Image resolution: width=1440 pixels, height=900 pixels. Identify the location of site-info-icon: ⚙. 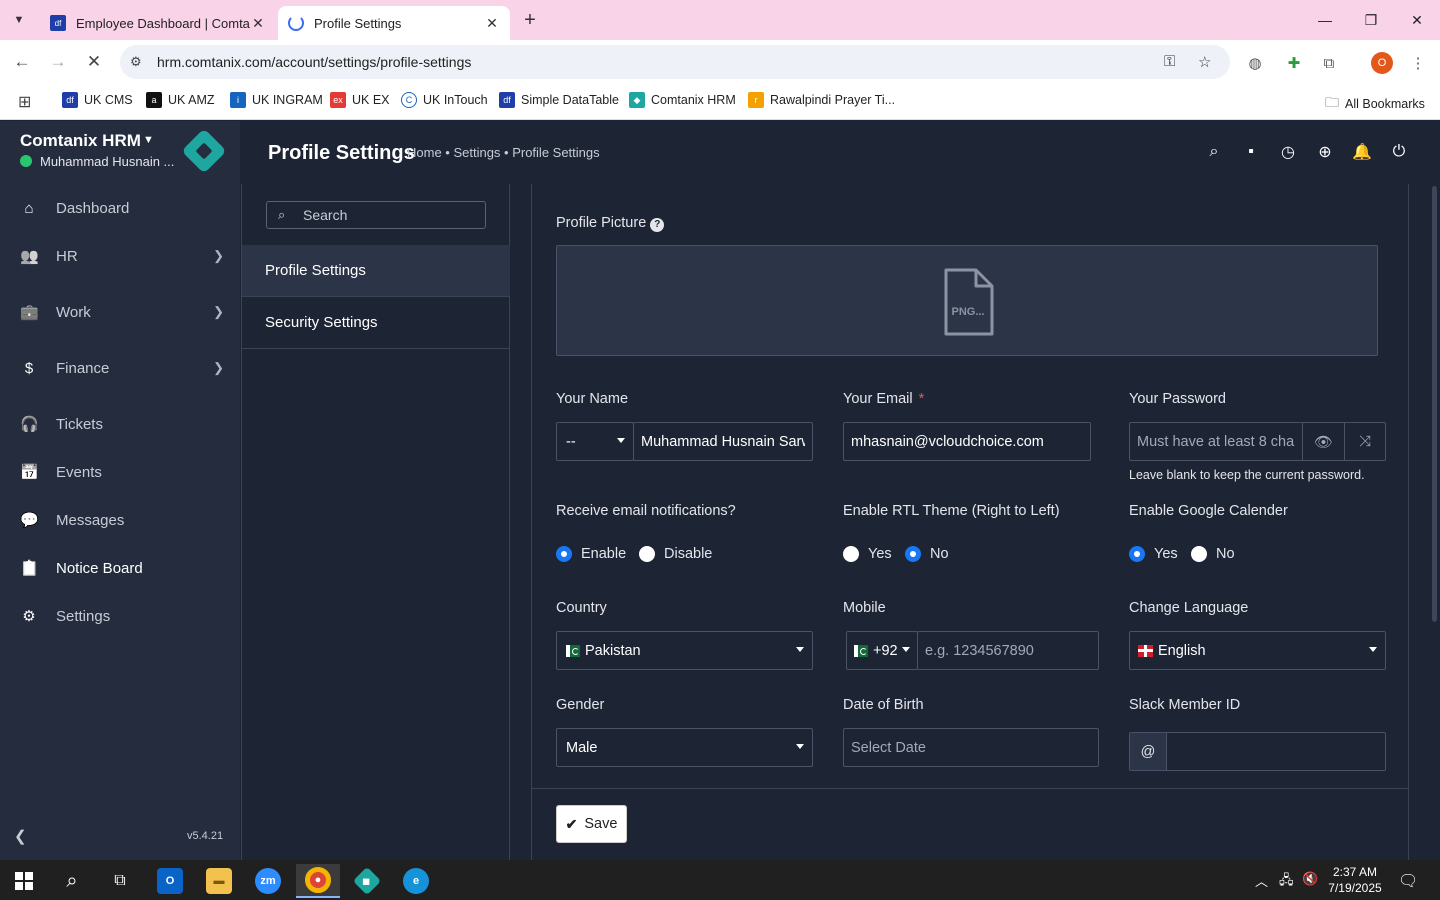
(138, 62).